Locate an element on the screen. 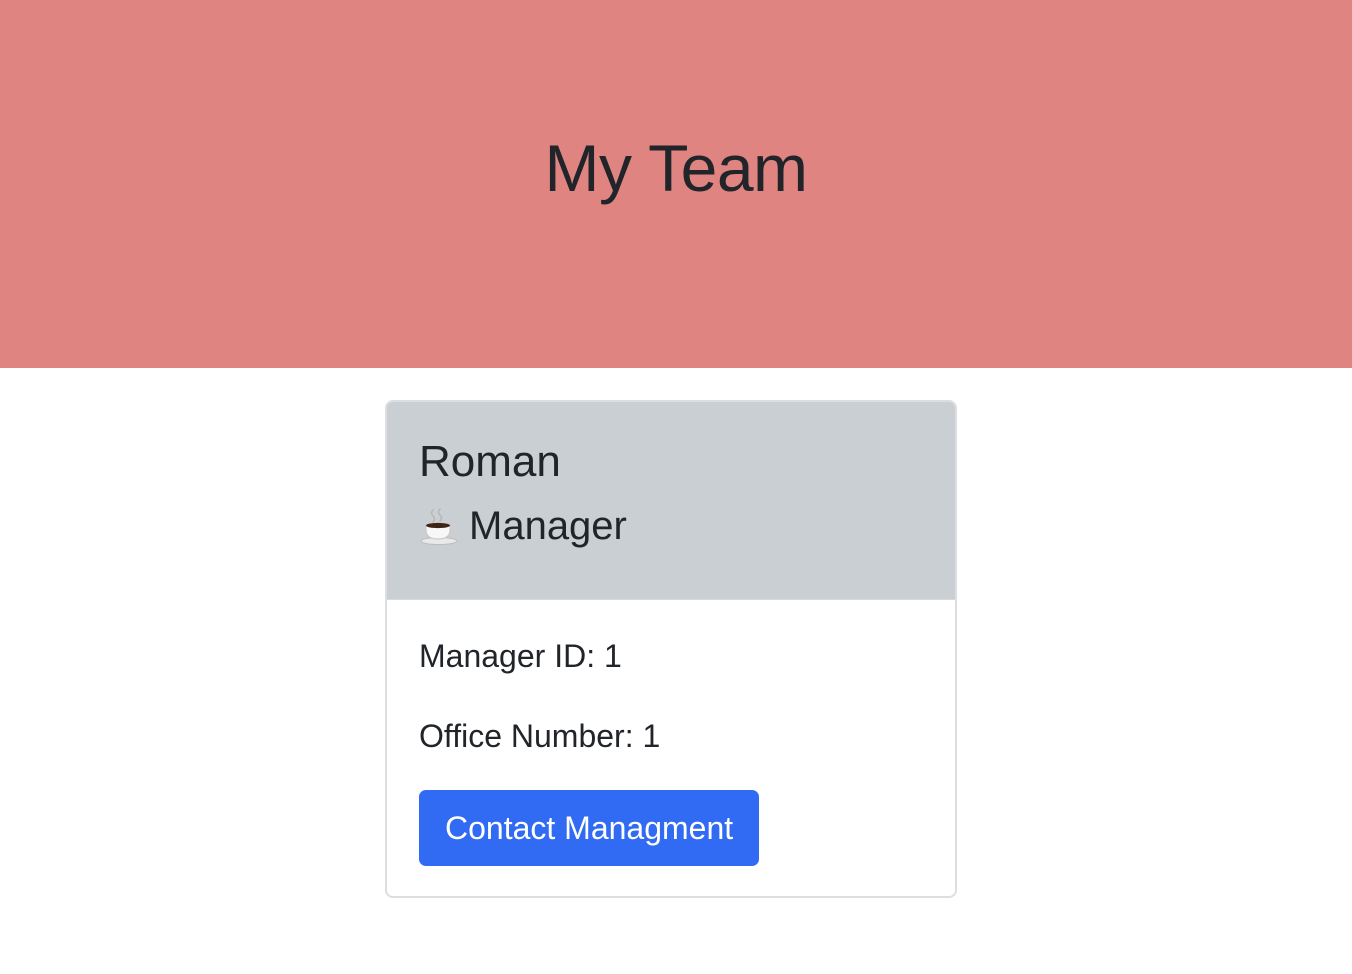  office-number: Office Number: 1 is located at coordinates (540, 736).